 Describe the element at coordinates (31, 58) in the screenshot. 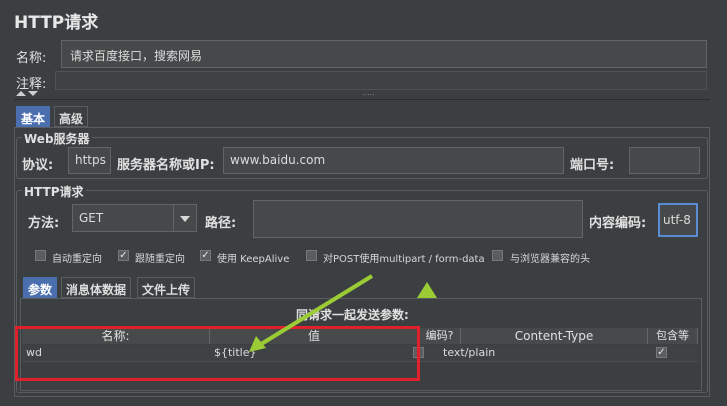

I see `name-label: 名称:` at that location.